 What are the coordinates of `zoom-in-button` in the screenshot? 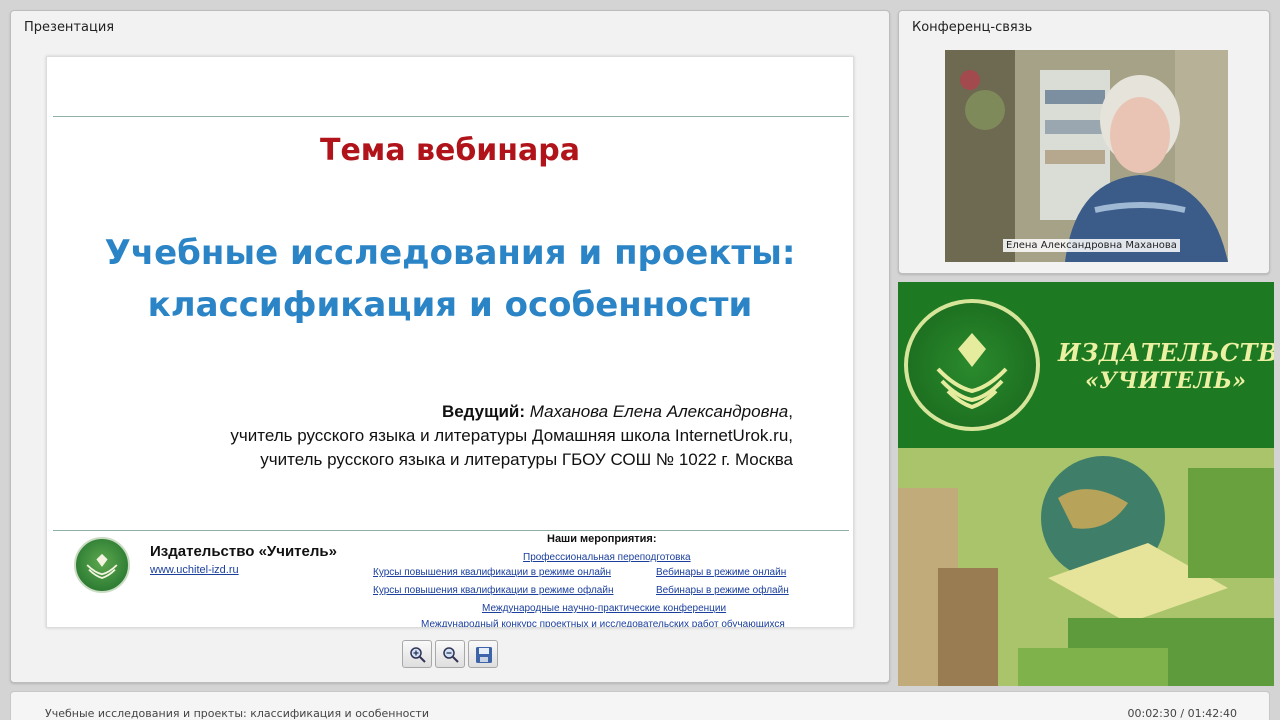 It's located at (417, 654).